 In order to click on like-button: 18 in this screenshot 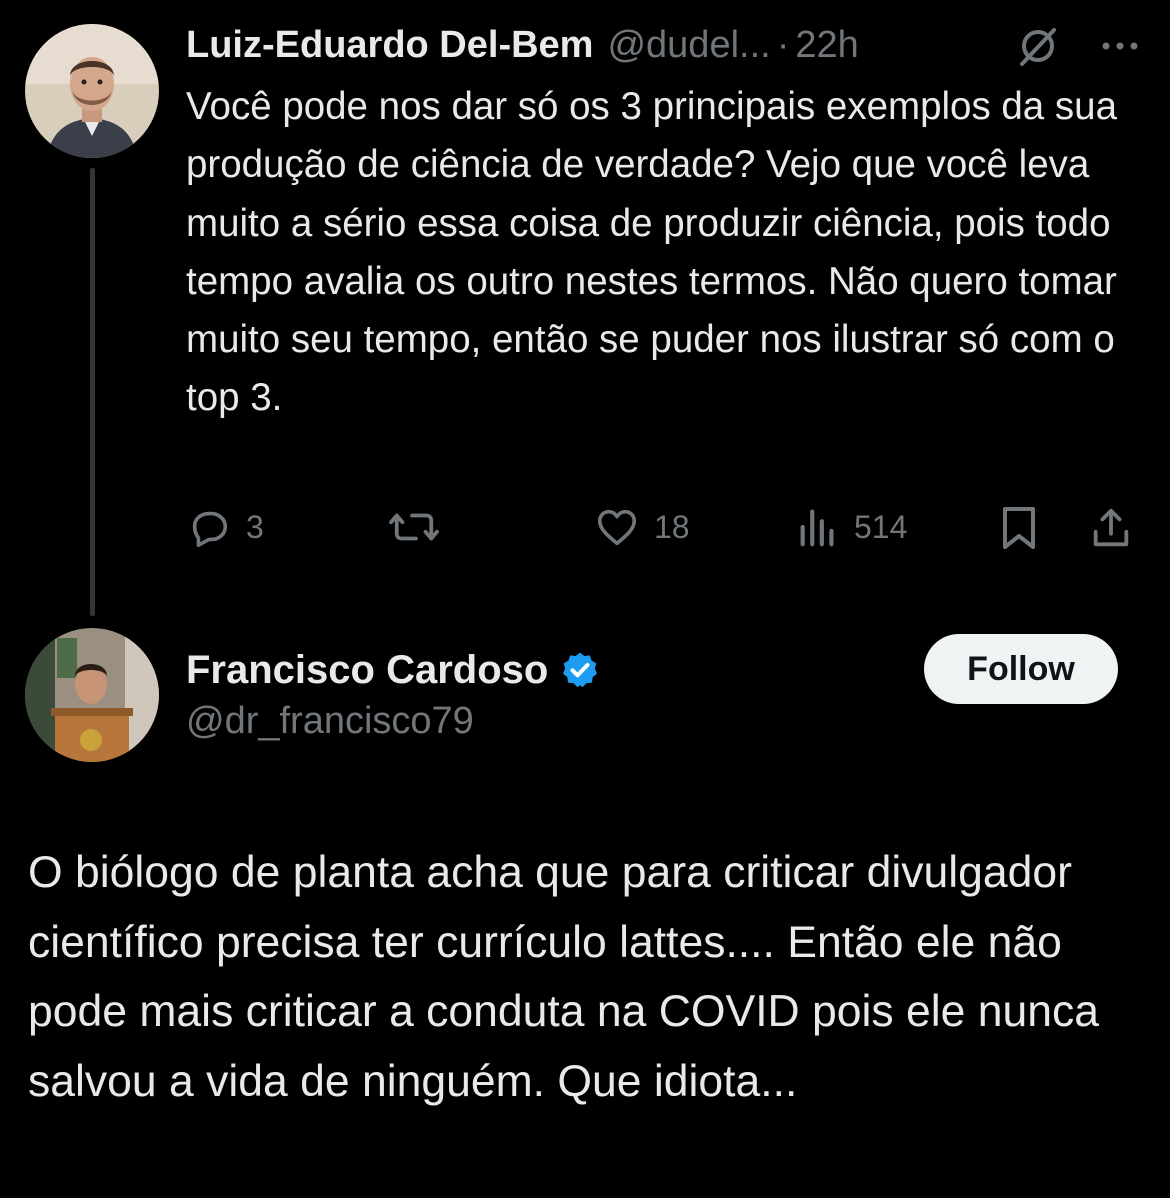, I will do `click(642, 527)`.